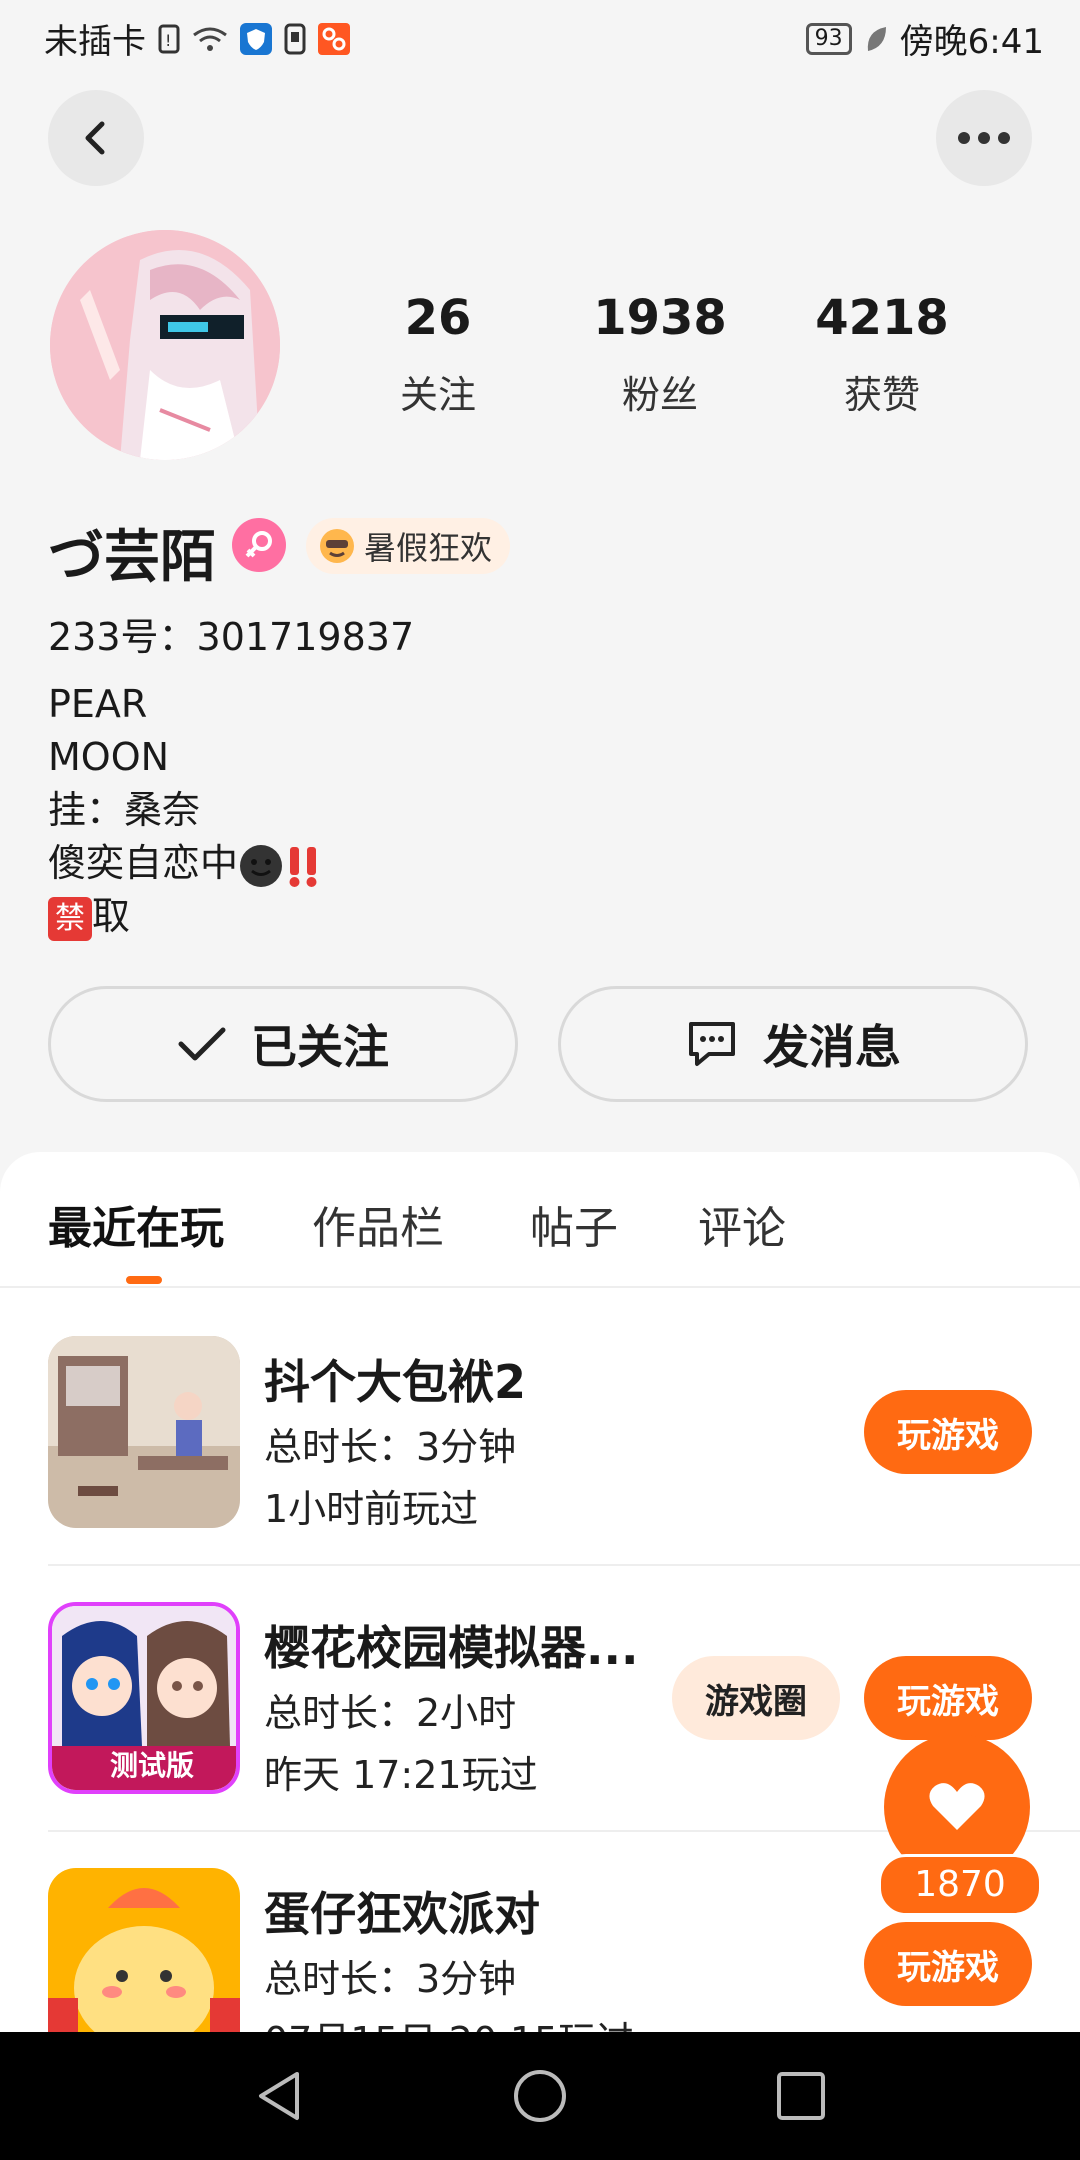  Describe the element at coordinates (876, 39) in the screenshot. I see `leaf-icon` at that location.